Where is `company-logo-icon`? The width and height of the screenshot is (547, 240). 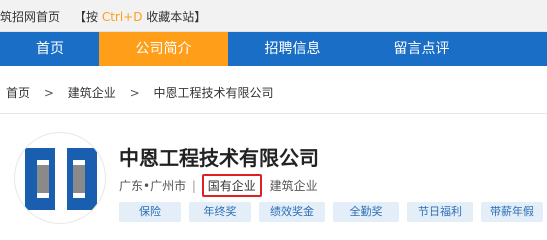 company-logo-icon is located at coordinates (61, 179).